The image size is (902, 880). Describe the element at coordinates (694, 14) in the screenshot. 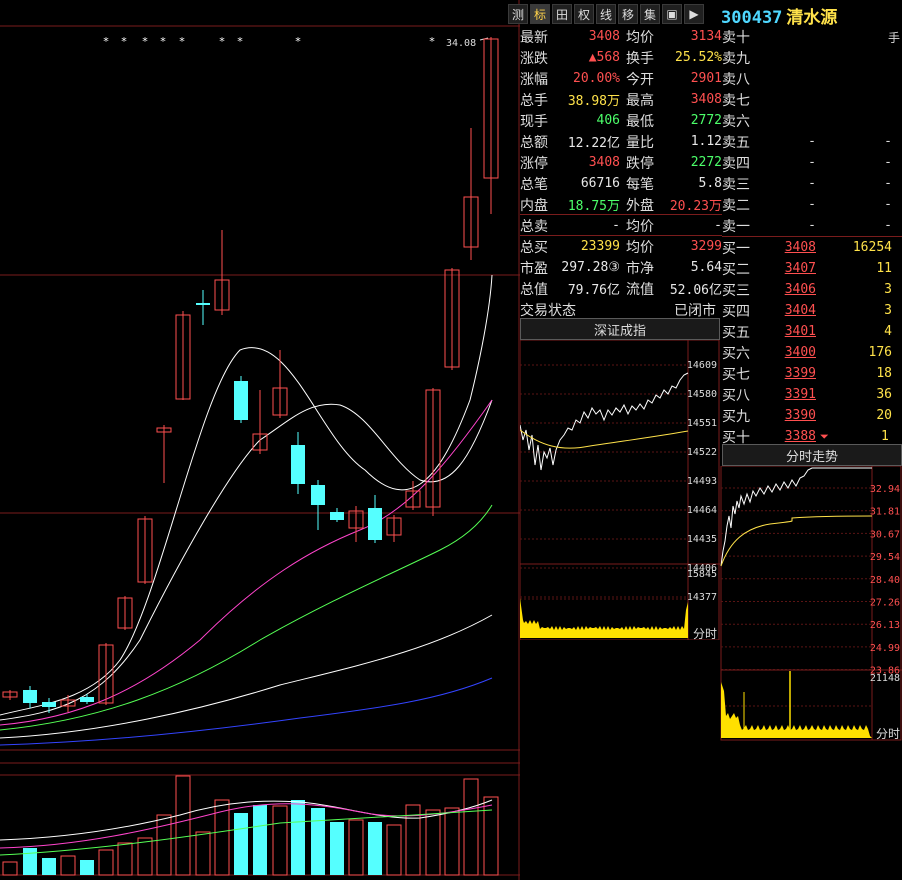

I see `tab-8: ▶` at that location.